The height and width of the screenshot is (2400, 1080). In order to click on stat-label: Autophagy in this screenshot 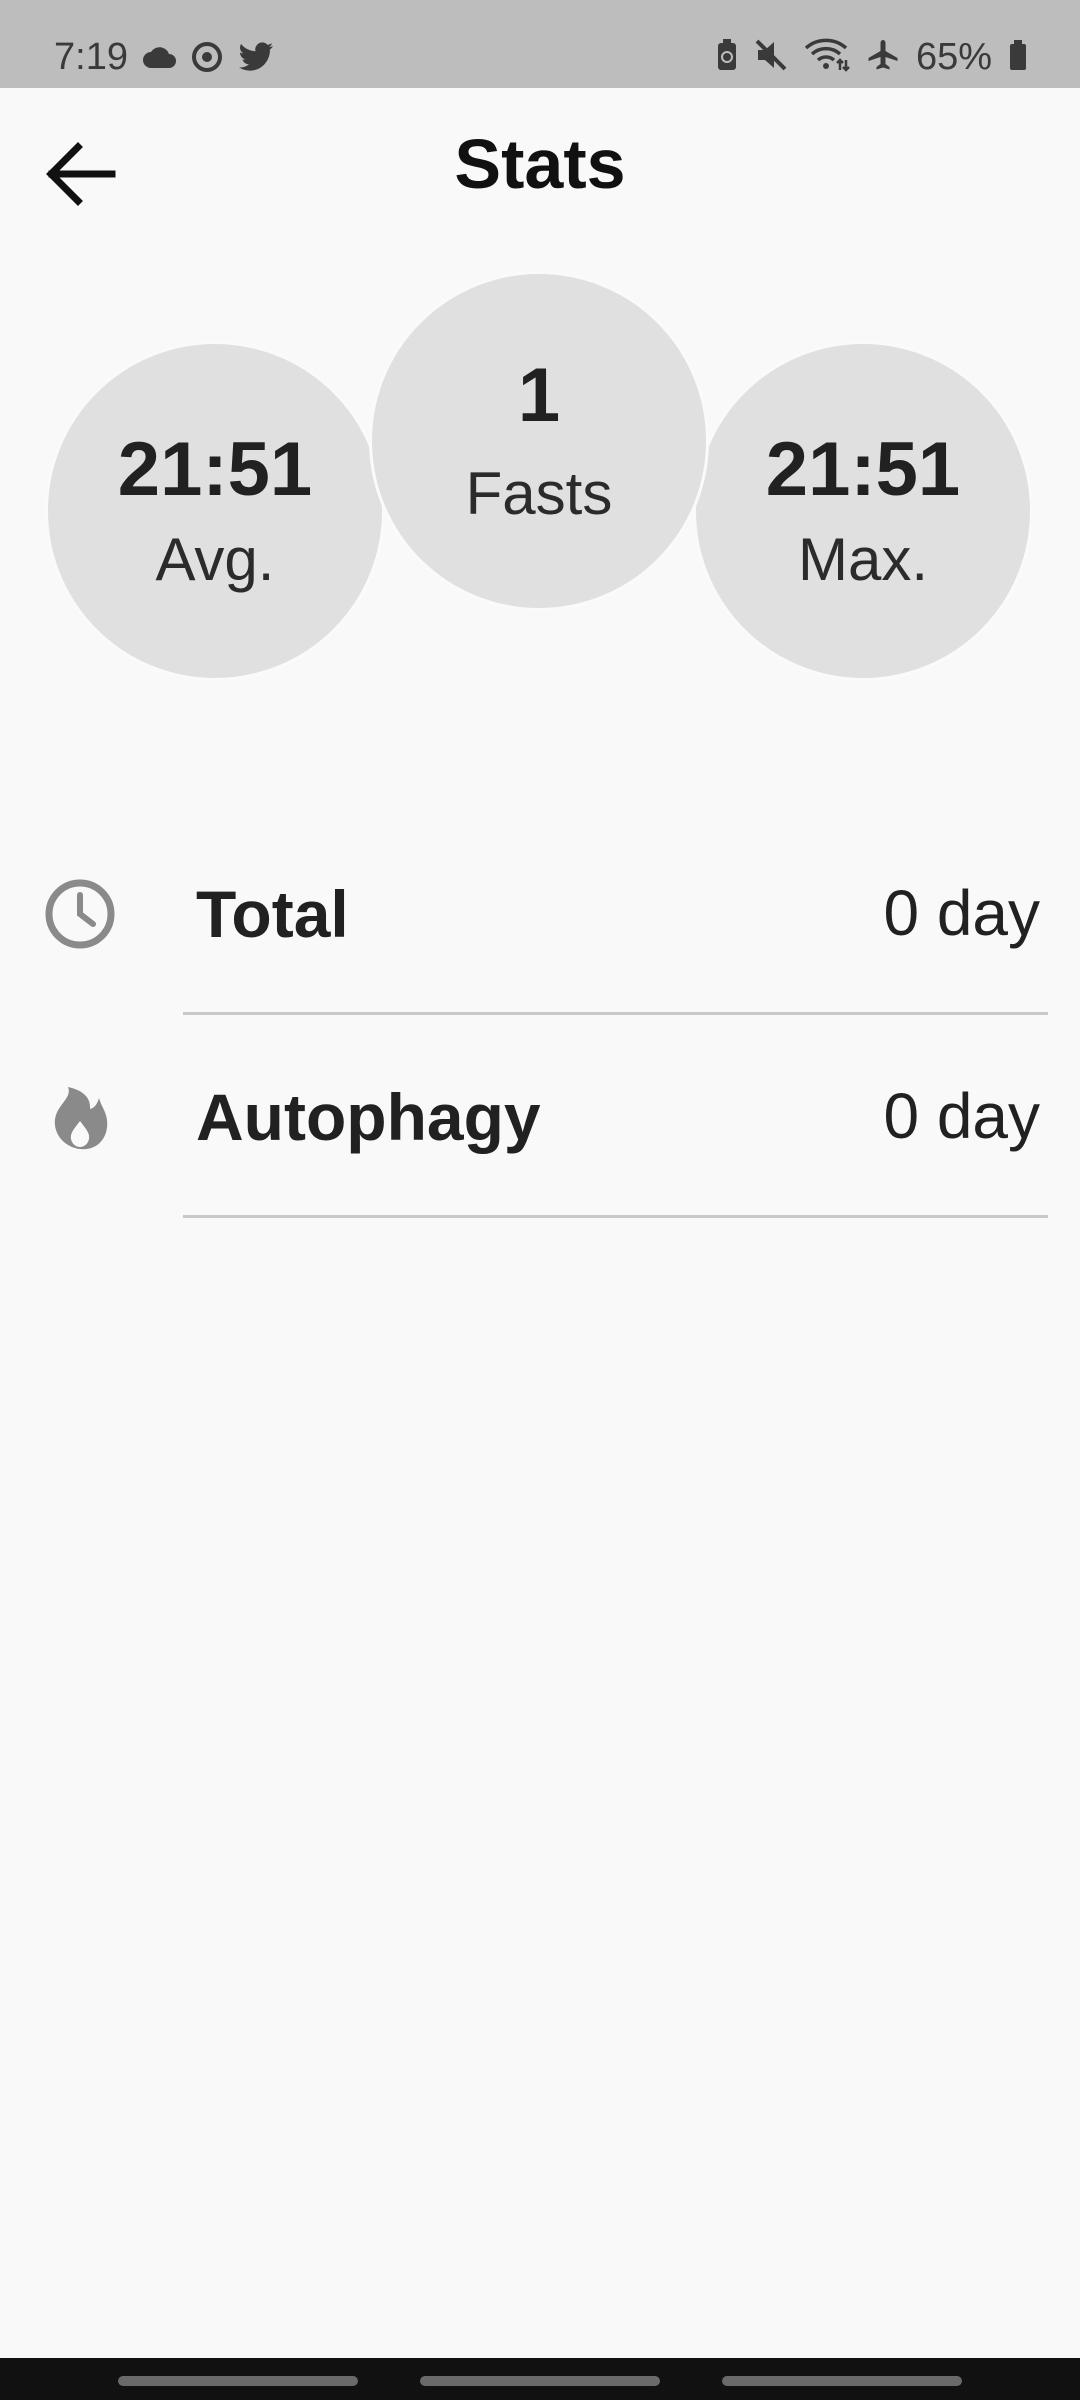, I will do `click(368, 1117)`.